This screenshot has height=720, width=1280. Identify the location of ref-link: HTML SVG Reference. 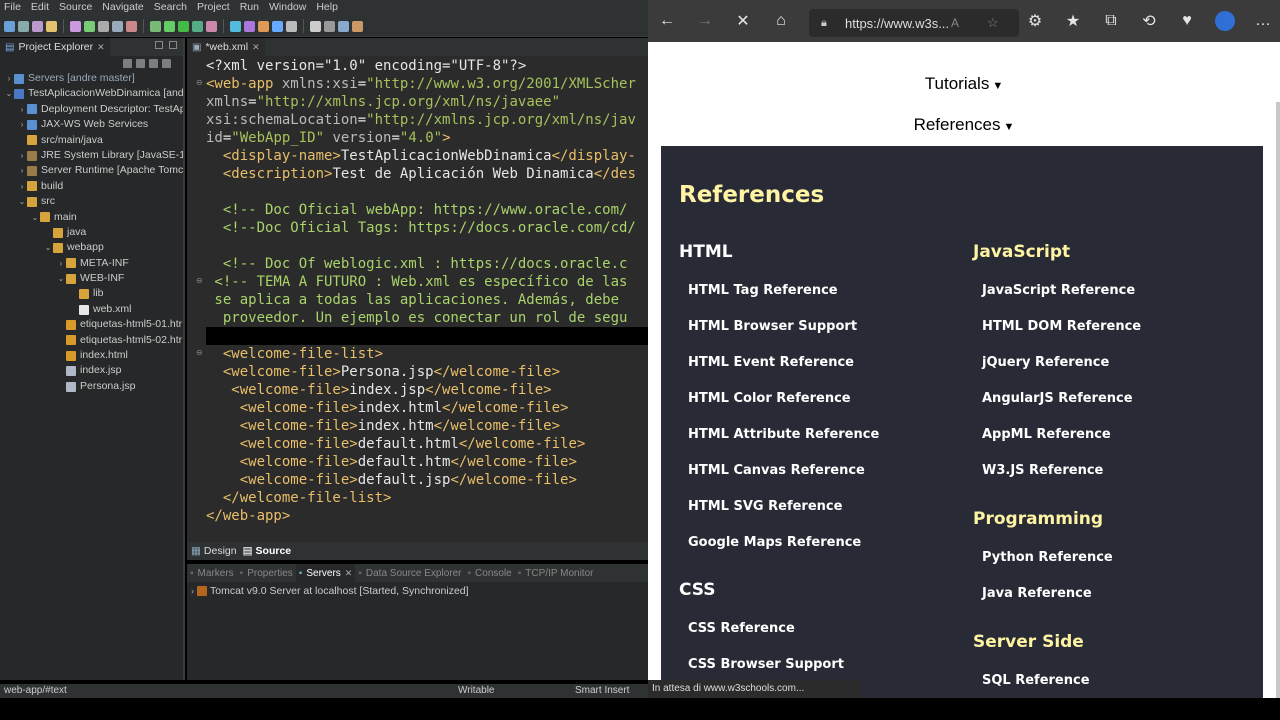
(765, 506).